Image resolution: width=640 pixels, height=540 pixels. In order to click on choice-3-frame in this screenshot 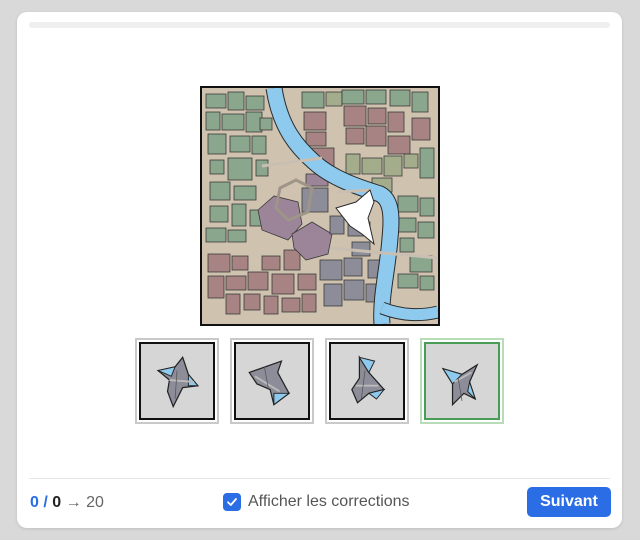, I will do `click(367, 381)`.